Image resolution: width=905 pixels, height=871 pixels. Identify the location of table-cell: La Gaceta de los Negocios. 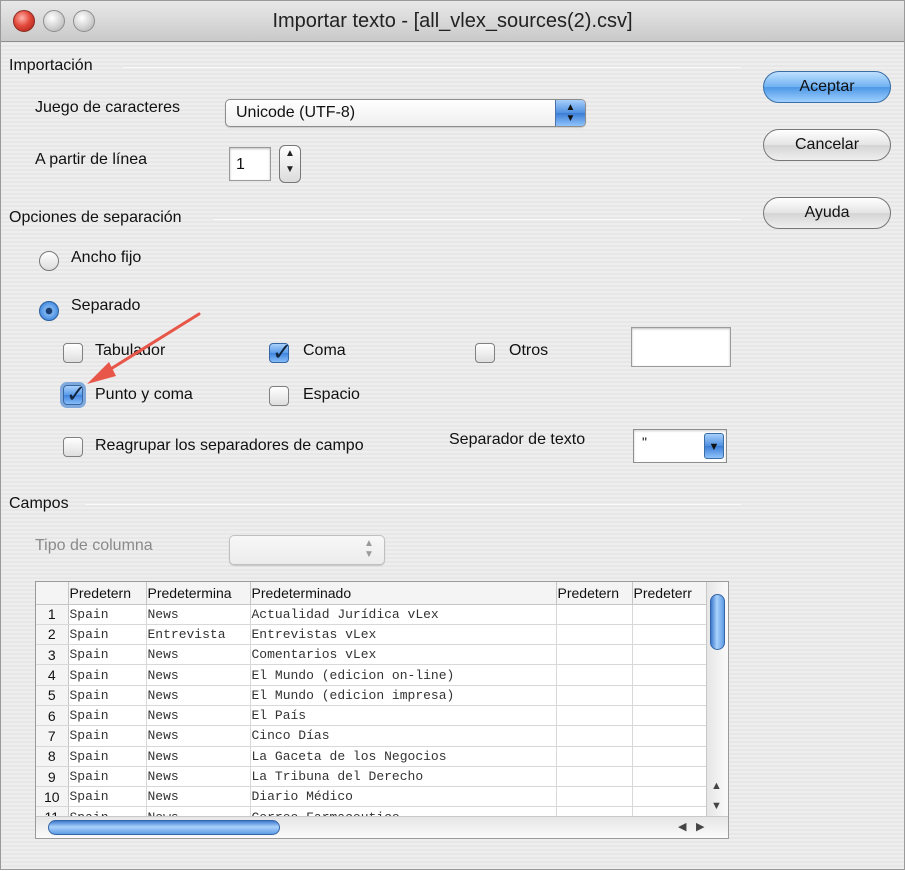
(403, 756).